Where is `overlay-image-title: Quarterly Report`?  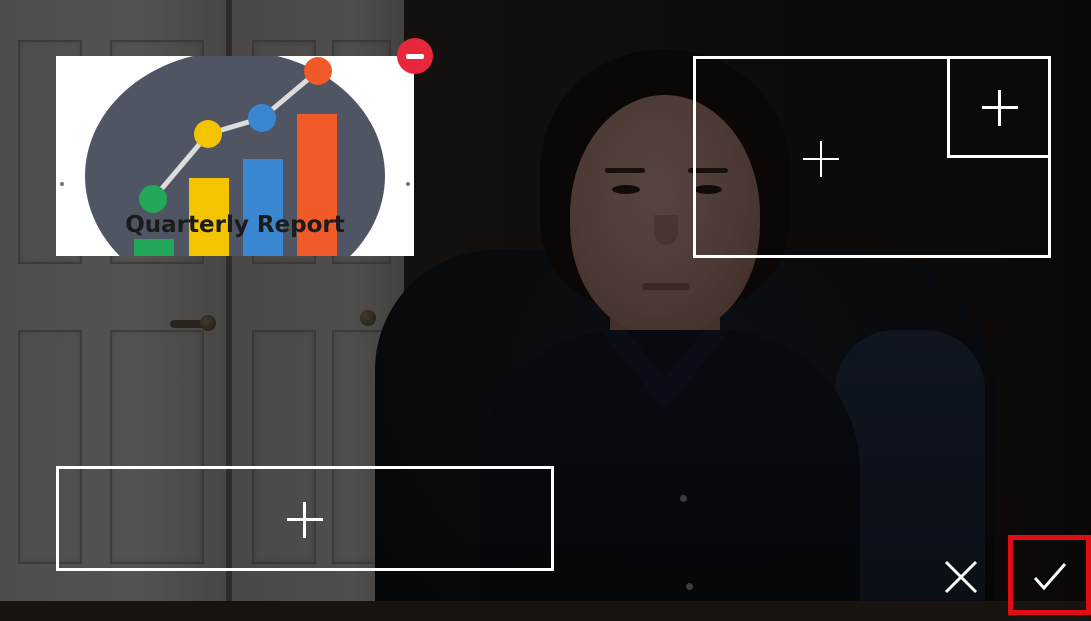
overlay-image-title: Quarterly Report is located at coordinates (235, 225).